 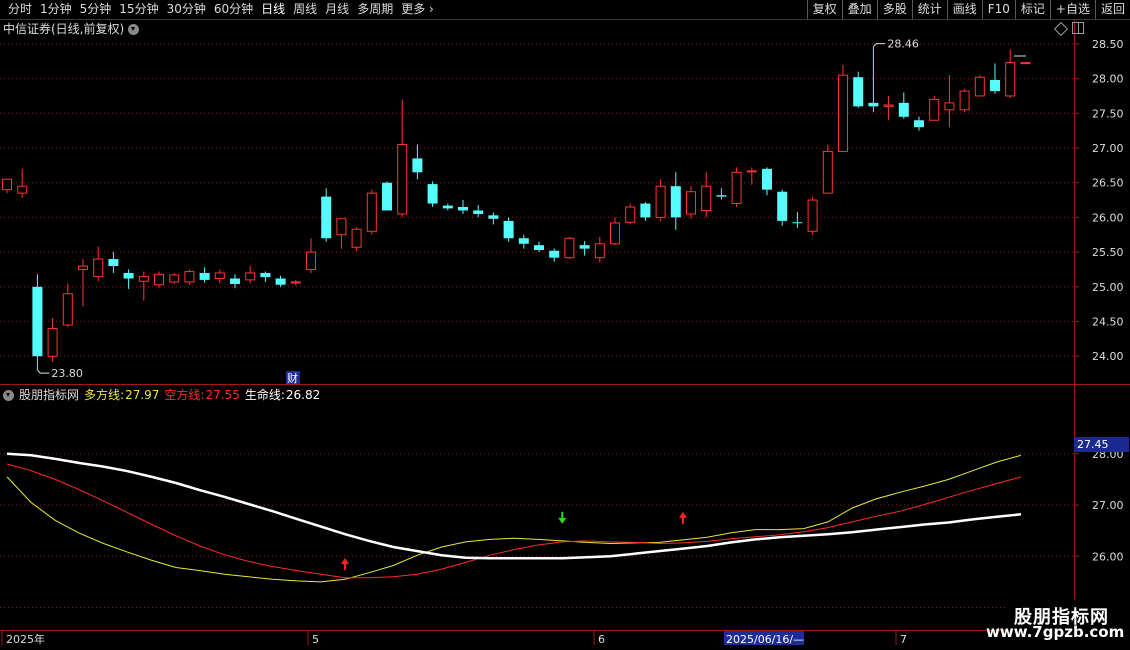 What do you see at coordinates (67, 373) in the screenshot?
I see `low-label: 23.80` at bounding box center [67, 373].